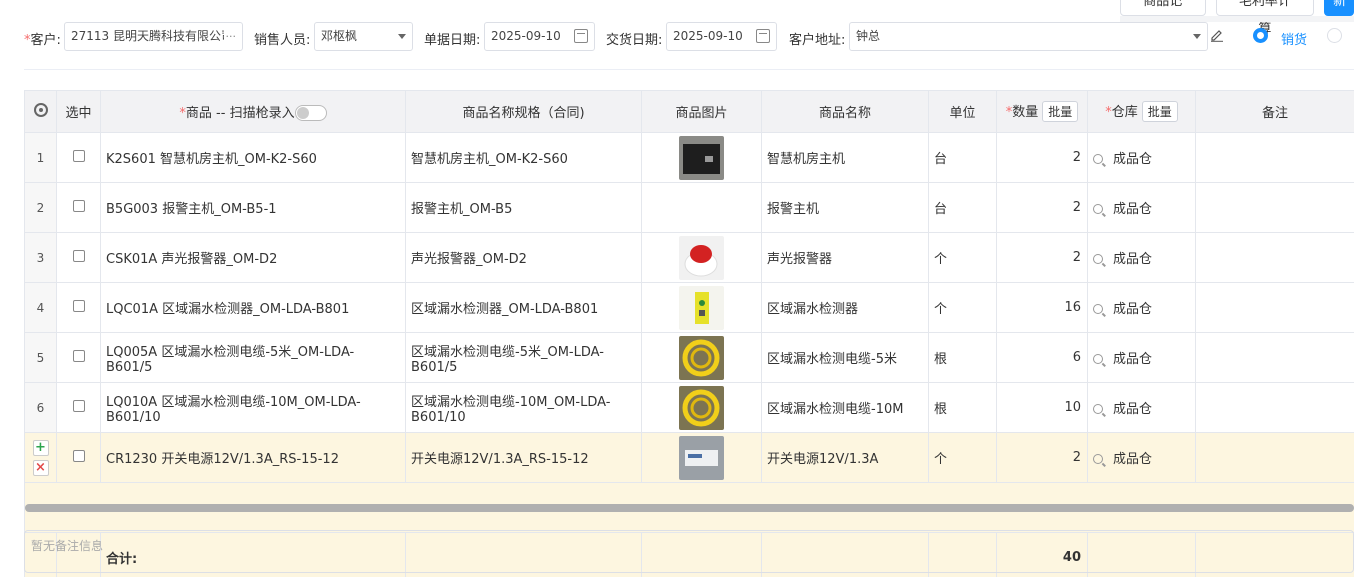  I want to click on product-cell: LQC01A 区域漏水检测器_OM-LDA-B801, so click(253, 307).